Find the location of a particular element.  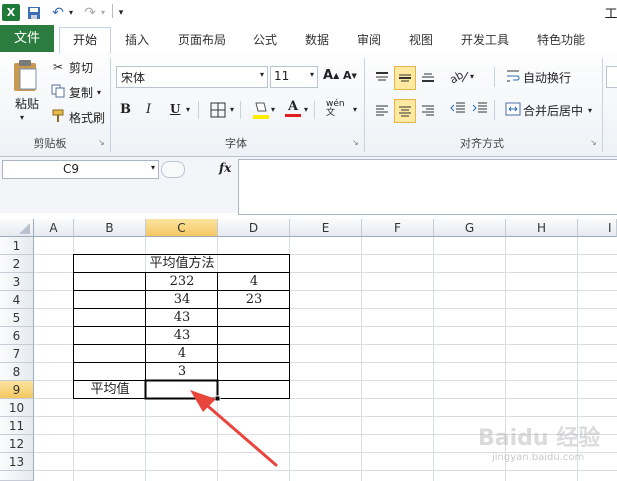

tab-page-layout: 页面布局 is located at coordinates (202, 40).